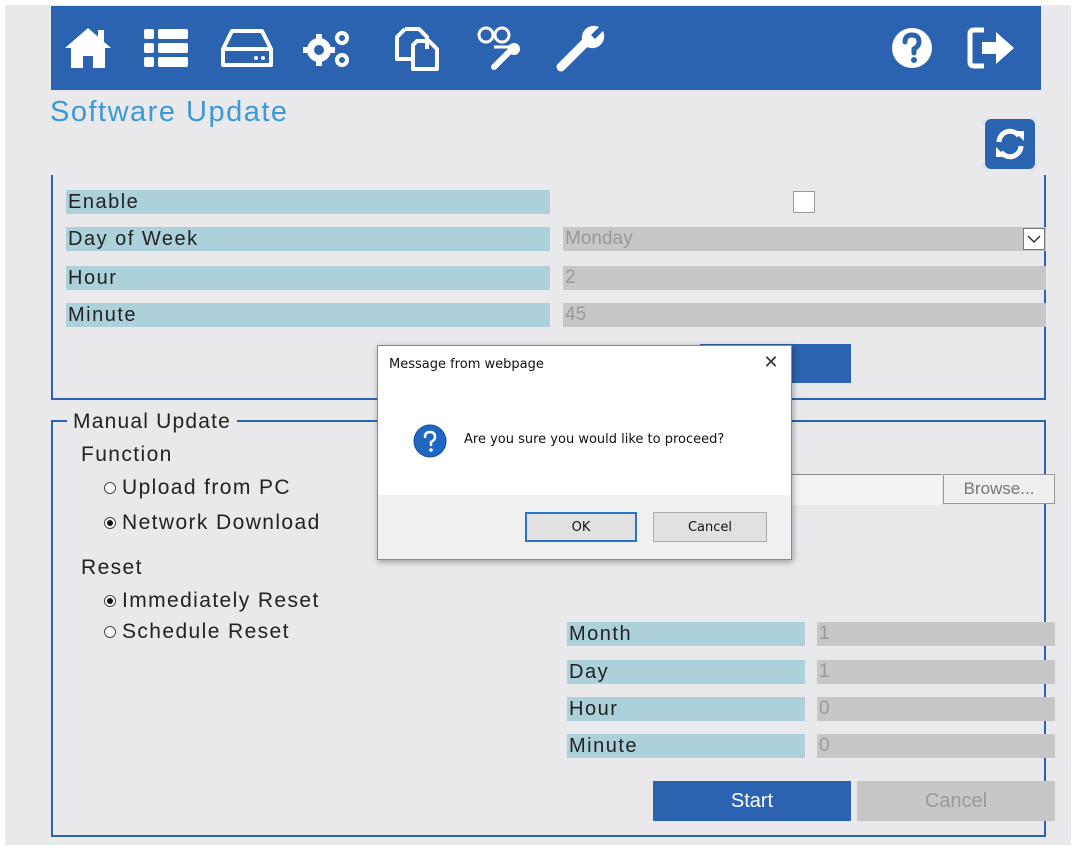 The width and height of the screenshot is (1077, 851). Describe the element at coordinates (546, 48) in the screenshot. I see `top-navigation-bar` at that location.